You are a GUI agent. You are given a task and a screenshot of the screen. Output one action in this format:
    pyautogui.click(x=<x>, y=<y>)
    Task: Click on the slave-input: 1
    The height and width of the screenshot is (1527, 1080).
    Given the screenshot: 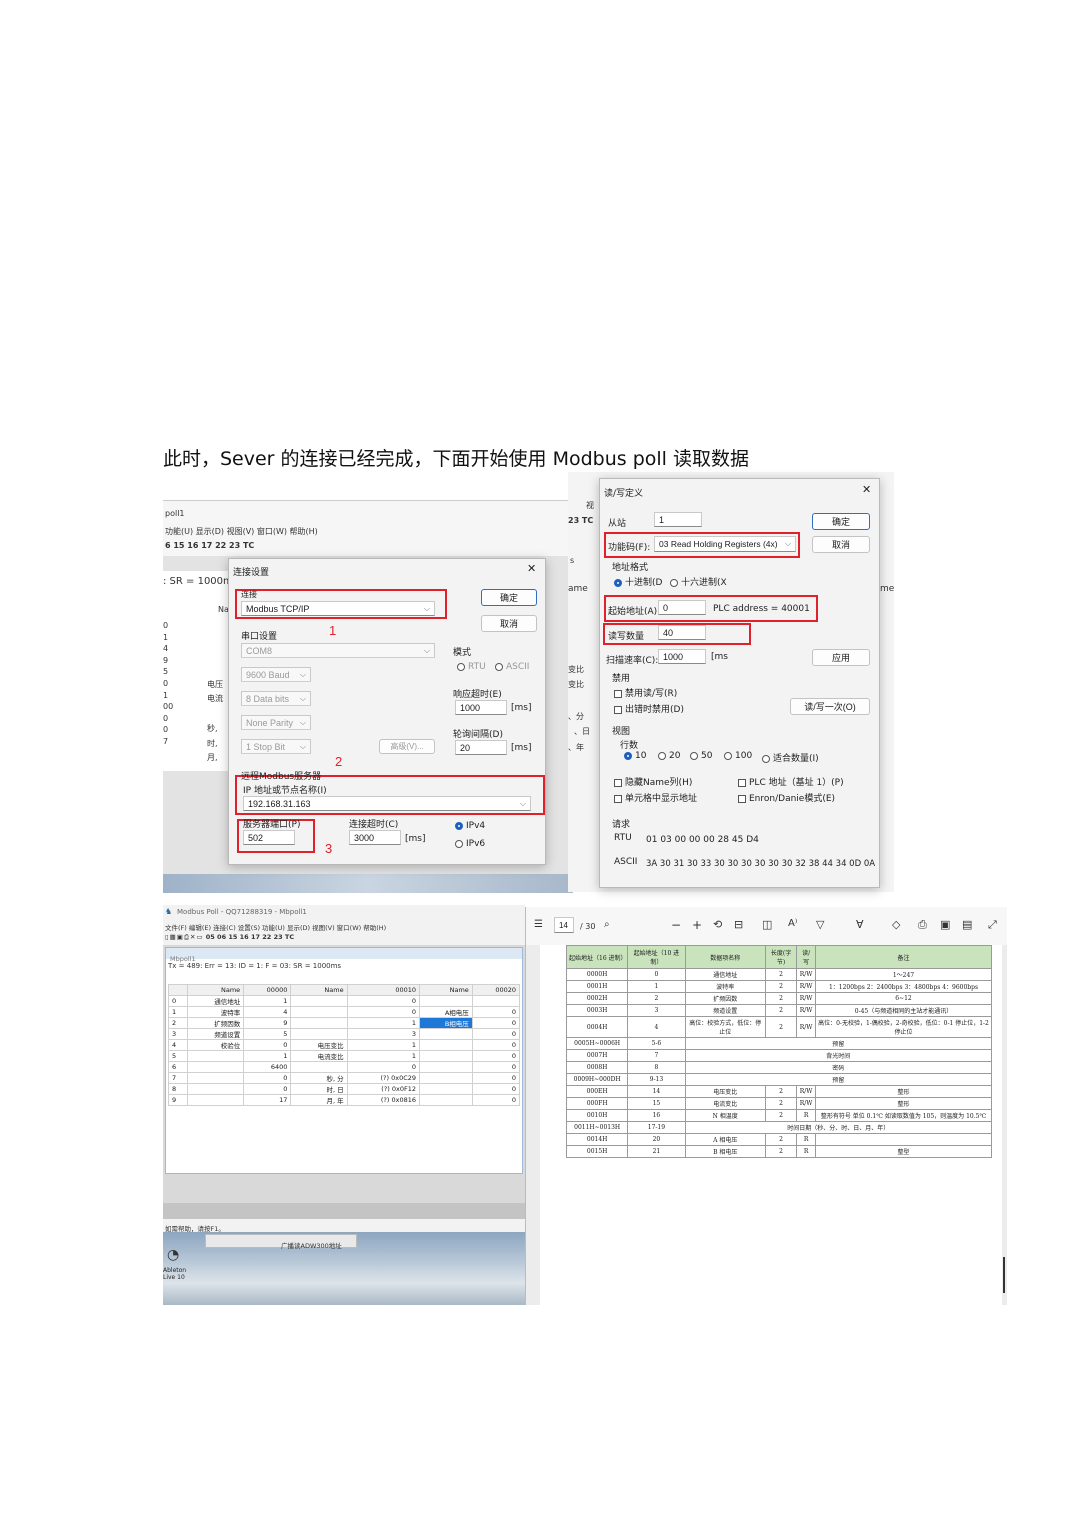 What is the action you would take?
    pyautogui.click(x=678, y=519)
    